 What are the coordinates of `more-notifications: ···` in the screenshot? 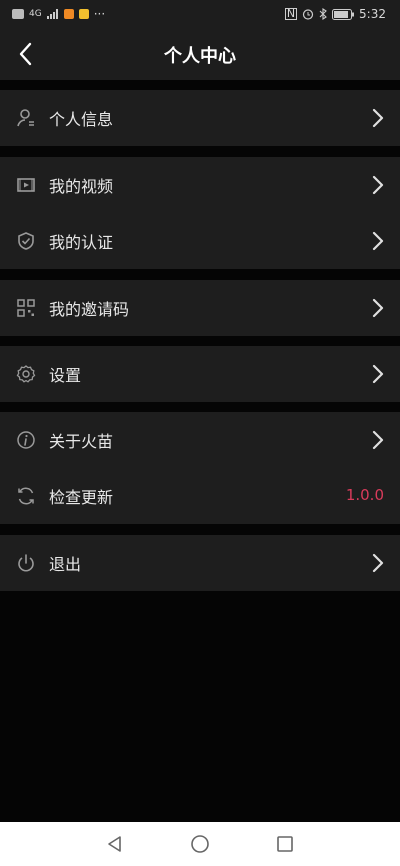 It's located at (99, 14).